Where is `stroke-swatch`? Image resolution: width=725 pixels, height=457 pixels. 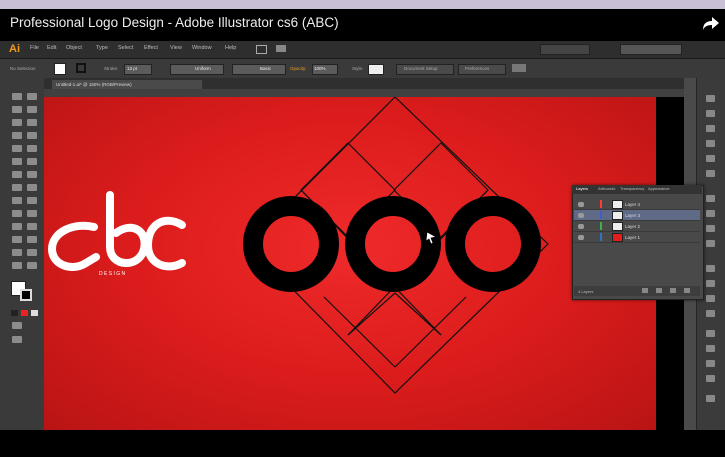 stroke-swatch is located at coordinates (81, 68).